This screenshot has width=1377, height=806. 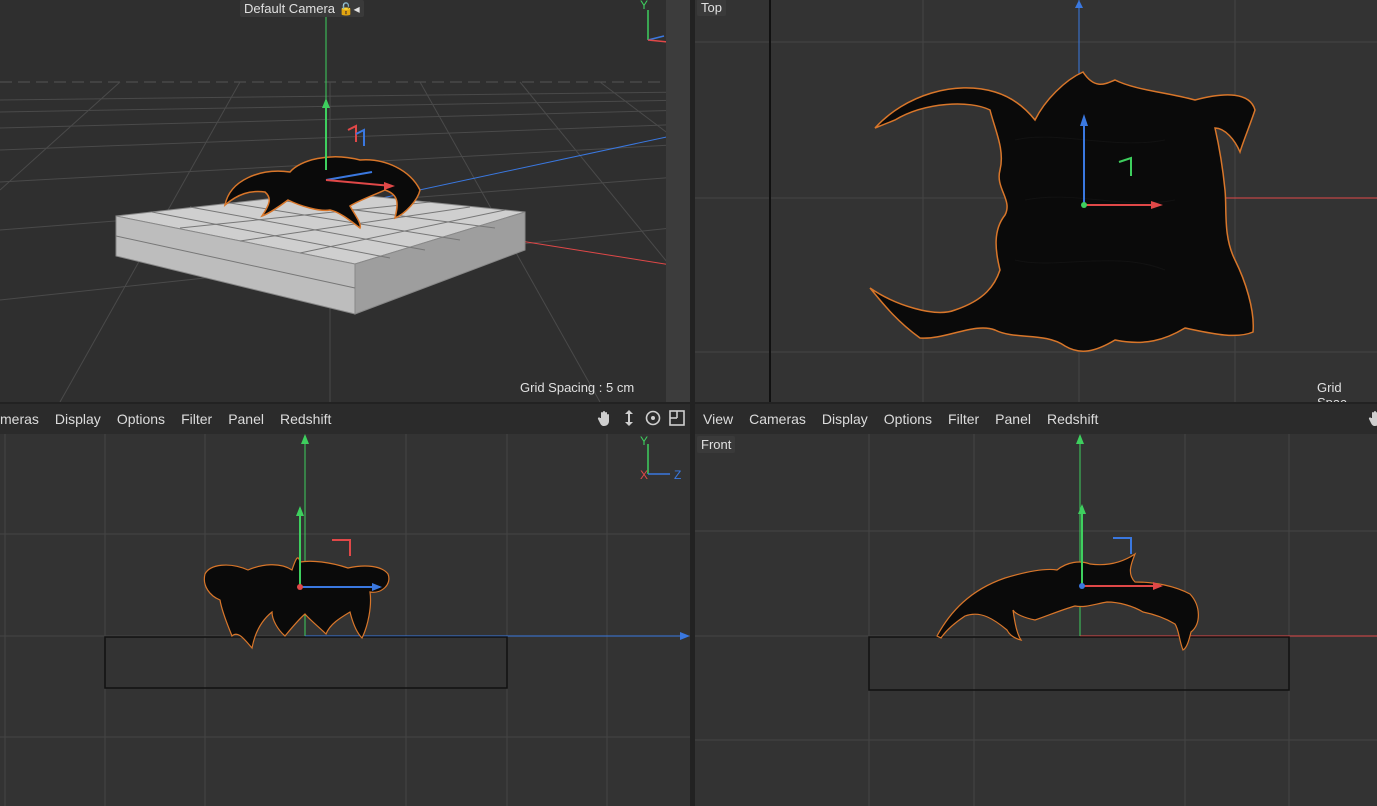 What do you see at coordinates (653, 418) in the screenshot?
I see `rotate-icon` at bounding box center [653, 418].